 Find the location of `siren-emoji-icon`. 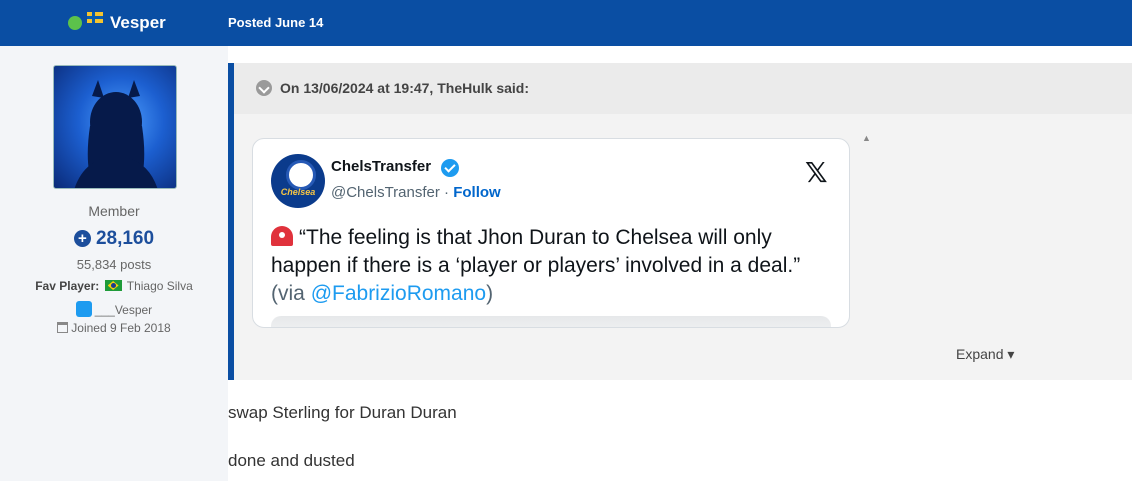

siren-emoji-icon is located at coordinates (282, 236).